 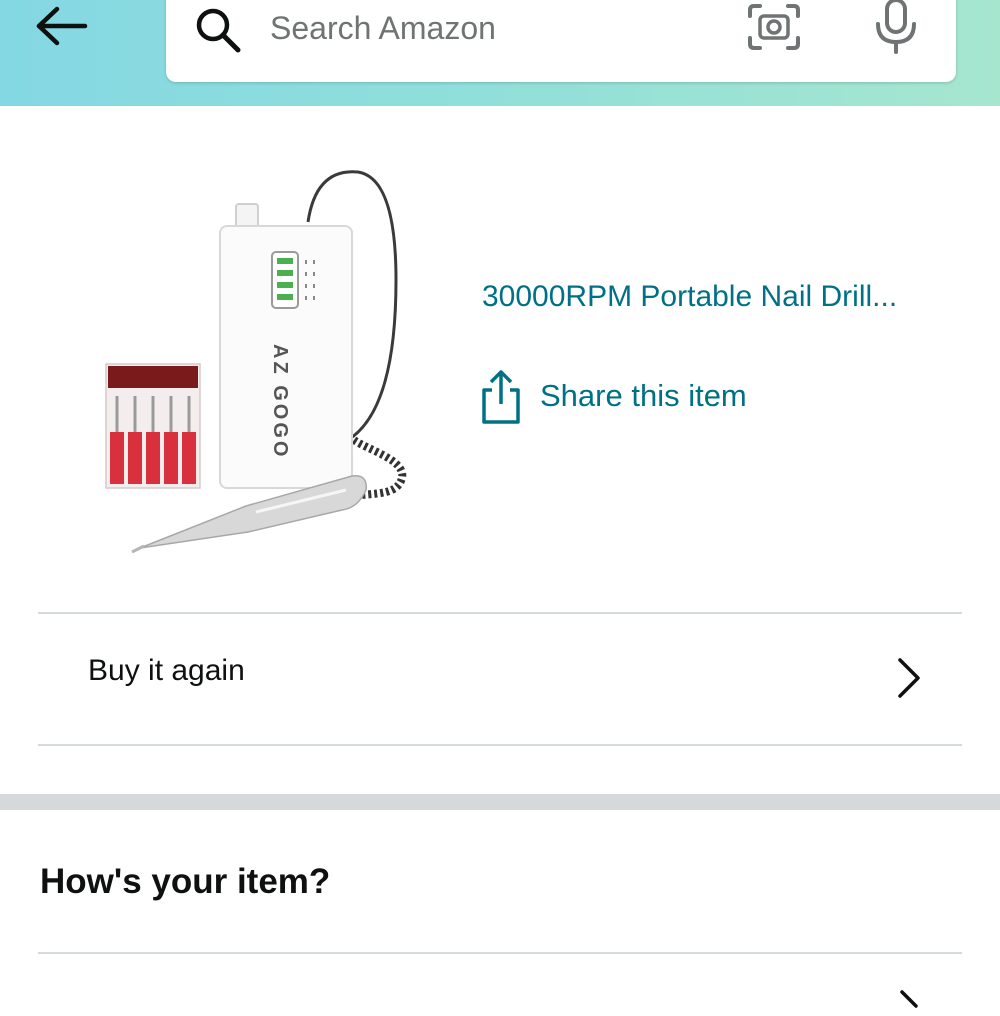 What do you see at coordinates (166, 670) in the screenshot?
I see `buy-it-again-label: Buy it again` at bounding box center [166, 670].